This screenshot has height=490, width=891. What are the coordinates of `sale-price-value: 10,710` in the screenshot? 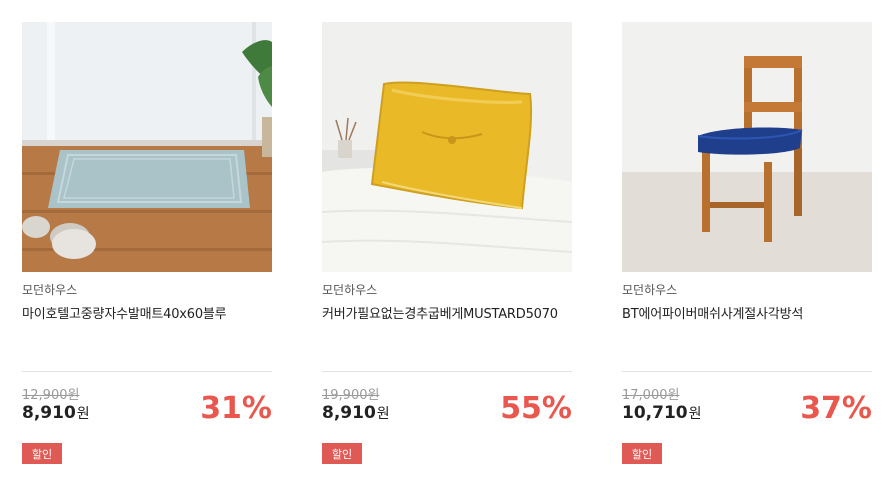 It's located at (655, 413).